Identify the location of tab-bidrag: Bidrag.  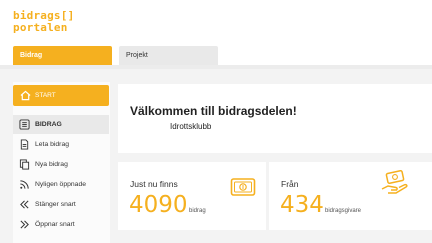
(62, 55).